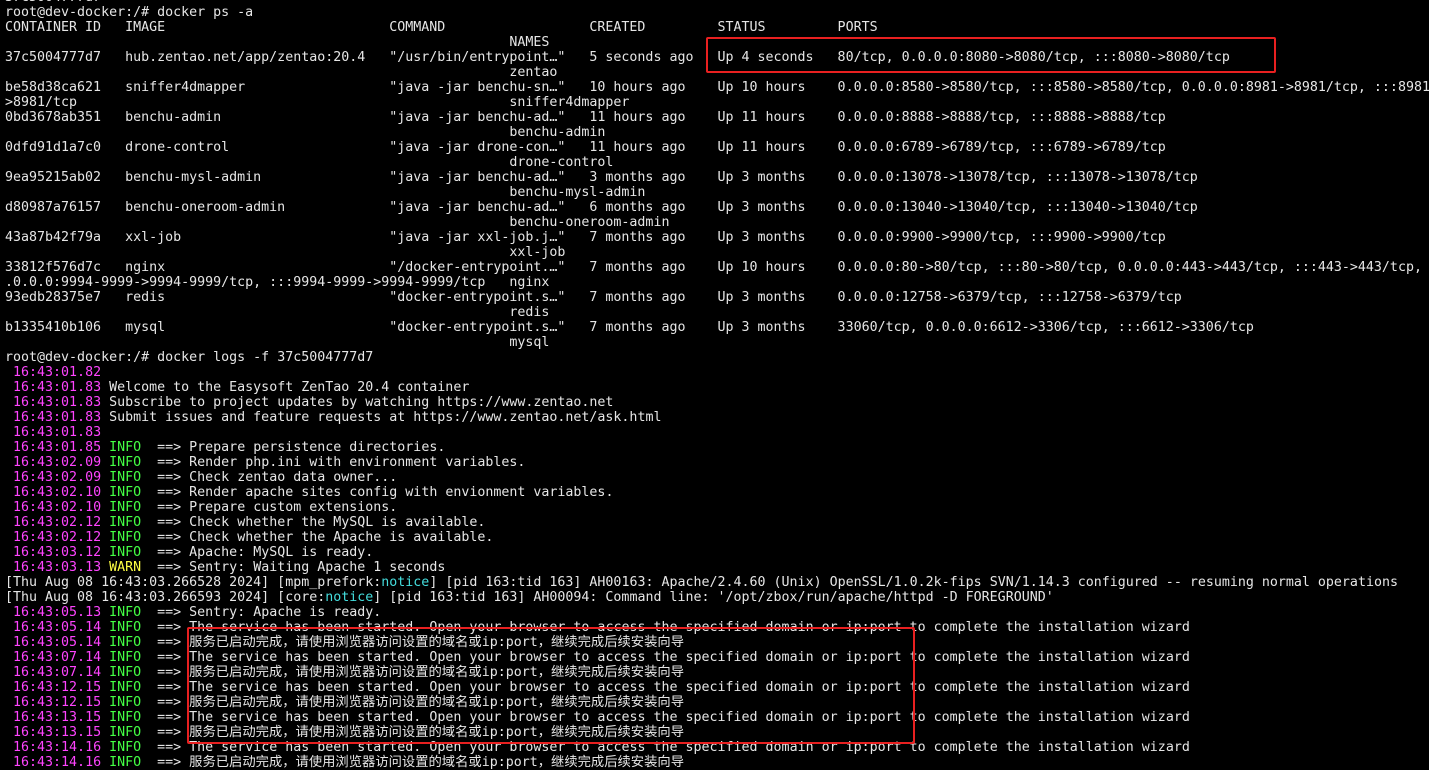 The image size is (1429, 770). I want to click on prompt-line-ps: root@dev-docker:/# docker ps -a, so click(717, 12).